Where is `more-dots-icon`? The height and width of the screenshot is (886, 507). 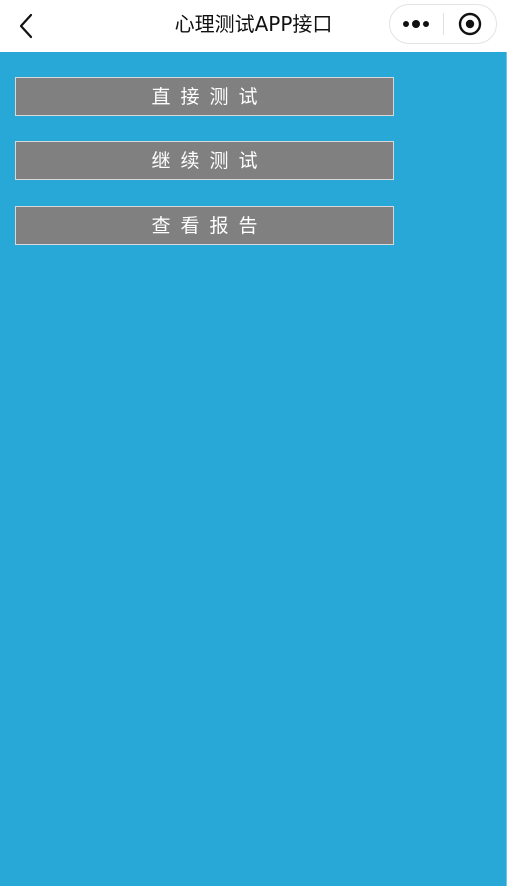 more-dots-icon is located at coordinates (416, 24).